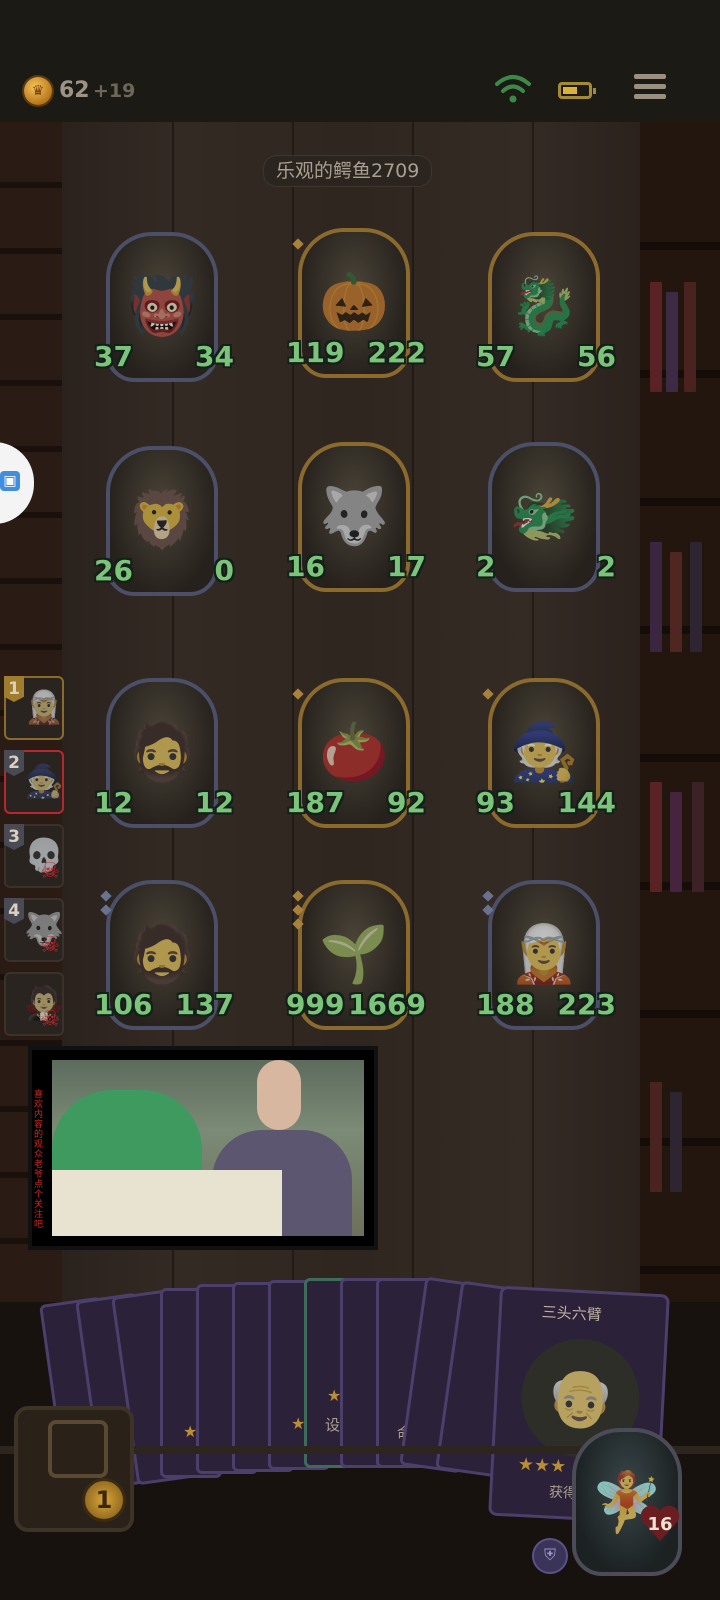  Describe the element at coordinates (660, 1524) in the screenshot. I see `player-health: 16` at that location.